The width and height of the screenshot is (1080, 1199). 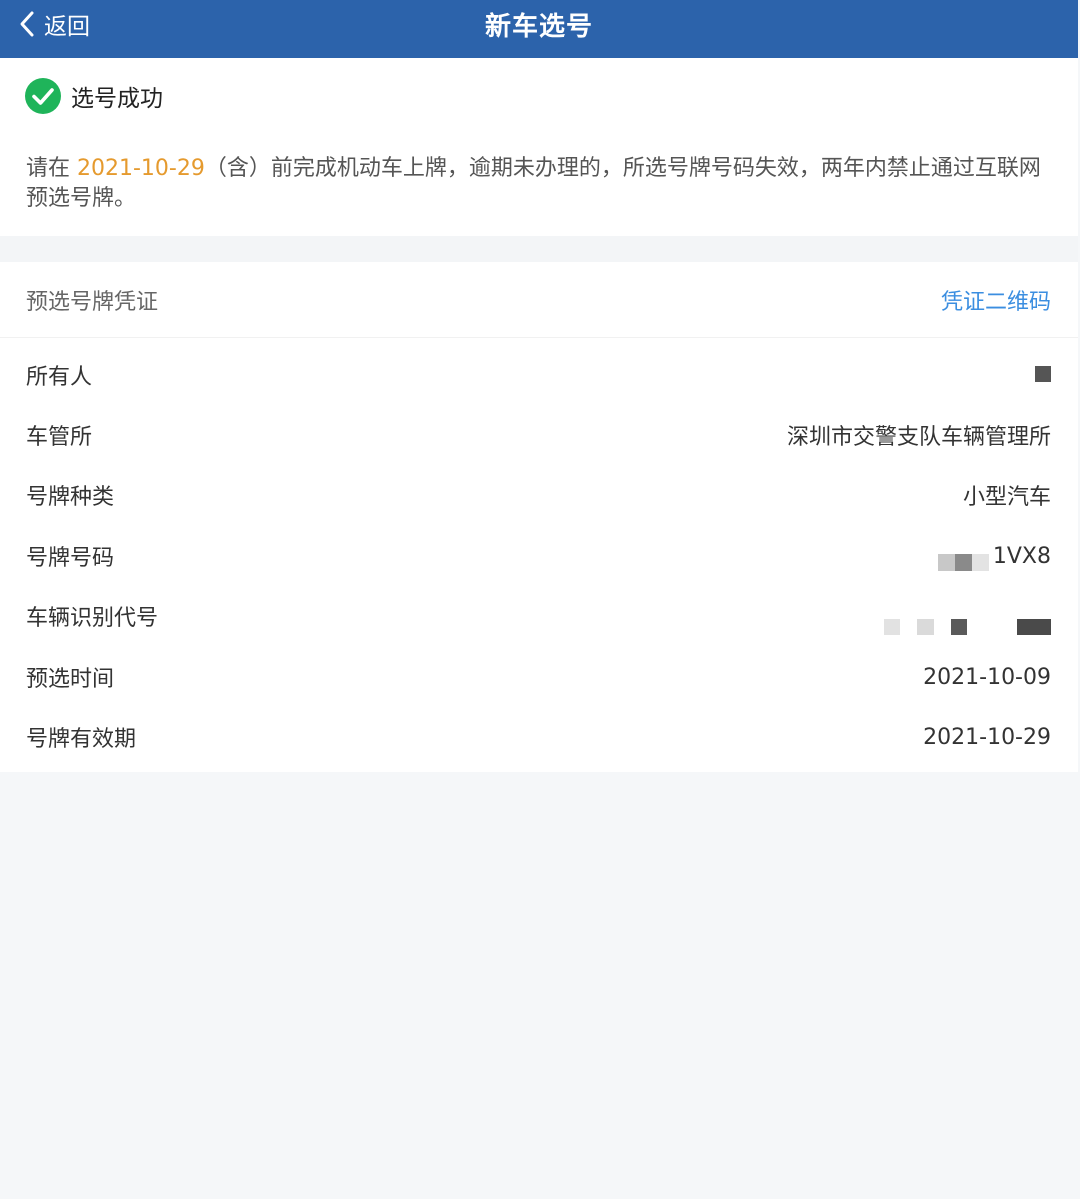 I want to click on row-value: 小型汽车, so click(x=1006, y=497).